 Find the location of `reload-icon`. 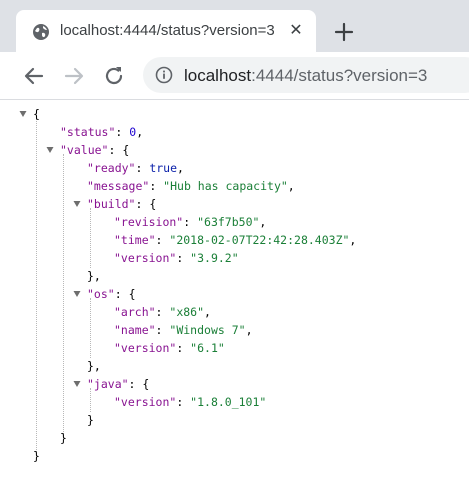

reload-icon is located at coordinates (114, 76).